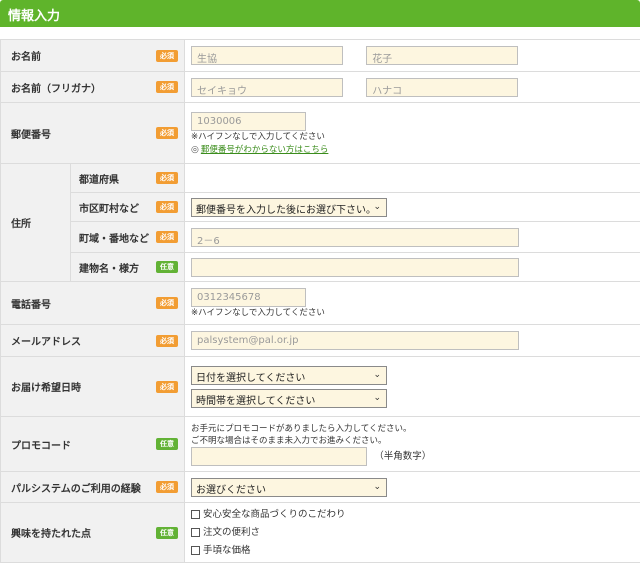 The image size is (640, 563). Describe the element at coordinates (412, 178) in the screenshot. I see `prefecture-value` at that location.